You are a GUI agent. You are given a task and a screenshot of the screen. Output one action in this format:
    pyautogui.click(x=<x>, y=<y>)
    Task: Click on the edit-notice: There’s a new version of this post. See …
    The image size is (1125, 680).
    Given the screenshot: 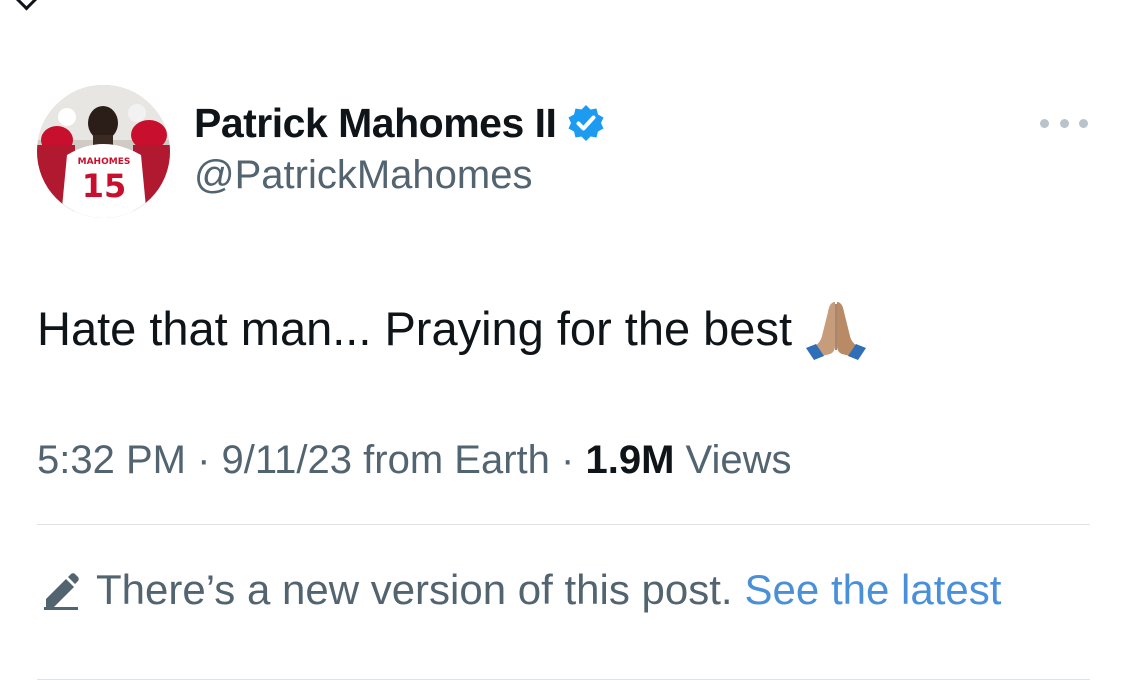 What is the action you would take?
    pyautogui.click(x=520, y=590)
    